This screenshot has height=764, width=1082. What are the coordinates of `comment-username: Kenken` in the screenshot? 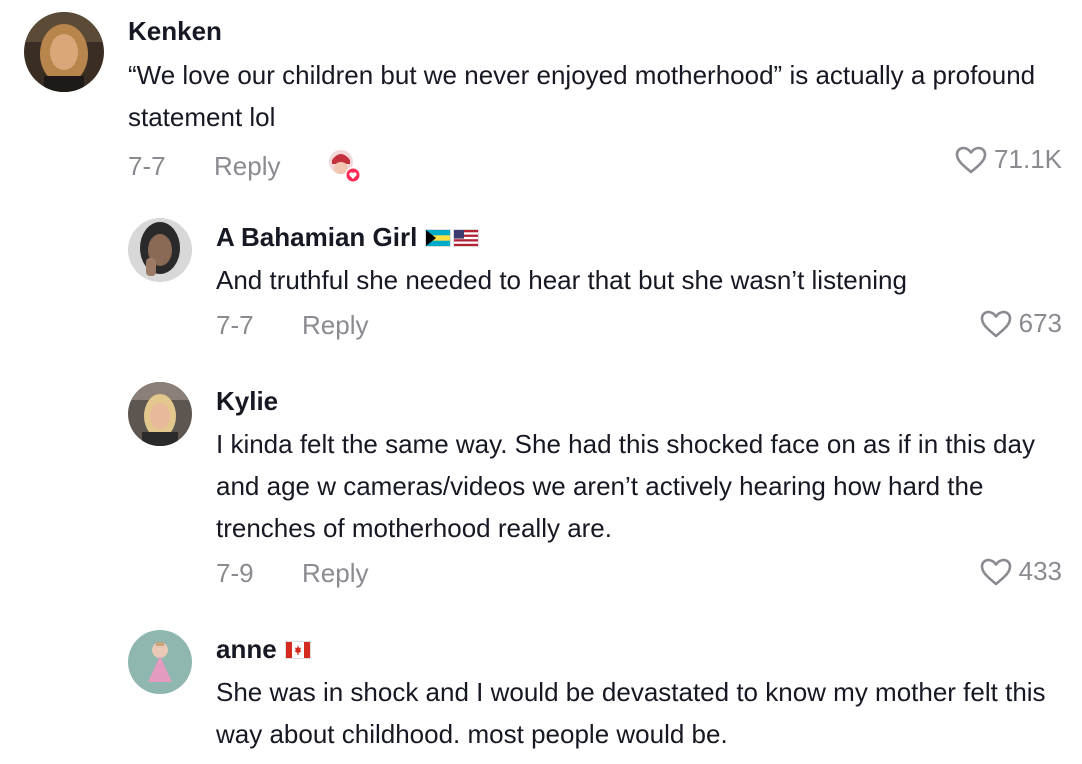 It's located at (175, 31).